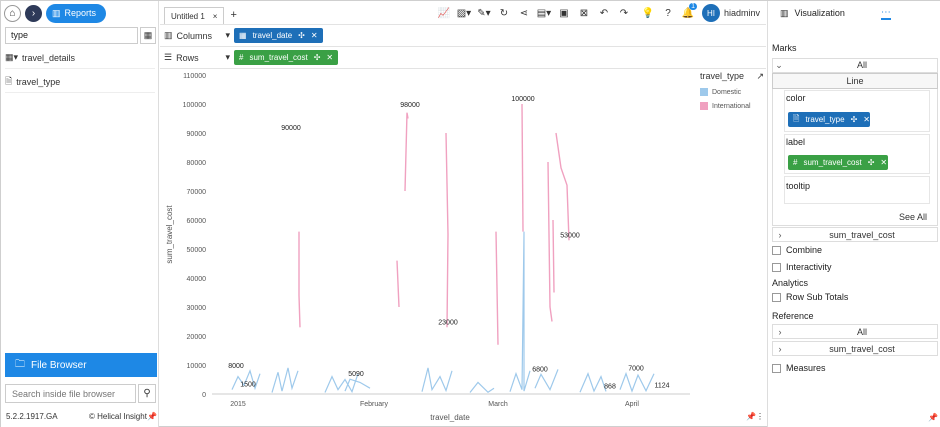  I want to click on close-icon: ×, so click(215, 16).